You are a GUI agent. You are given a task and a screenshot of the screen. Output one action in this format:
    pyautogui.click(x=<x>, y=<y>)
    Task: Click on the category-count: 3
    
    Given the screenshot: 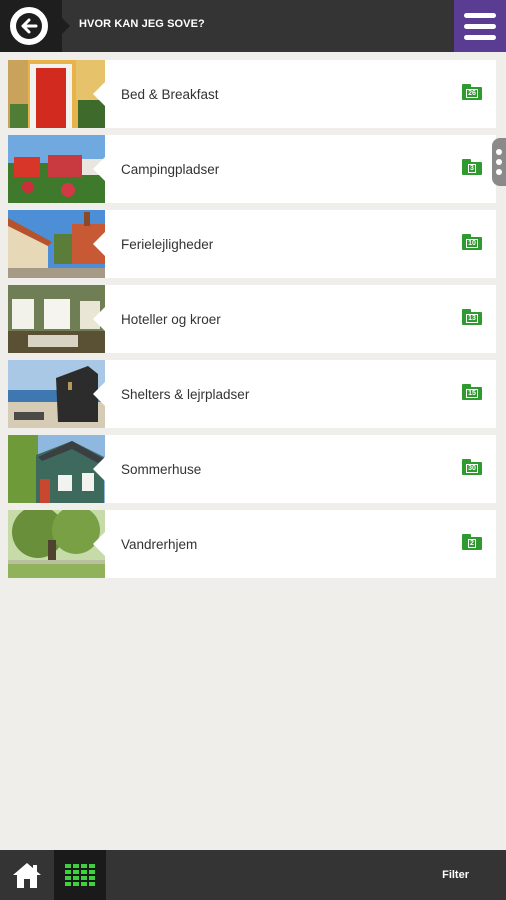 What is the action you would take?
    pyautogui.click(x=472, y=168)
    